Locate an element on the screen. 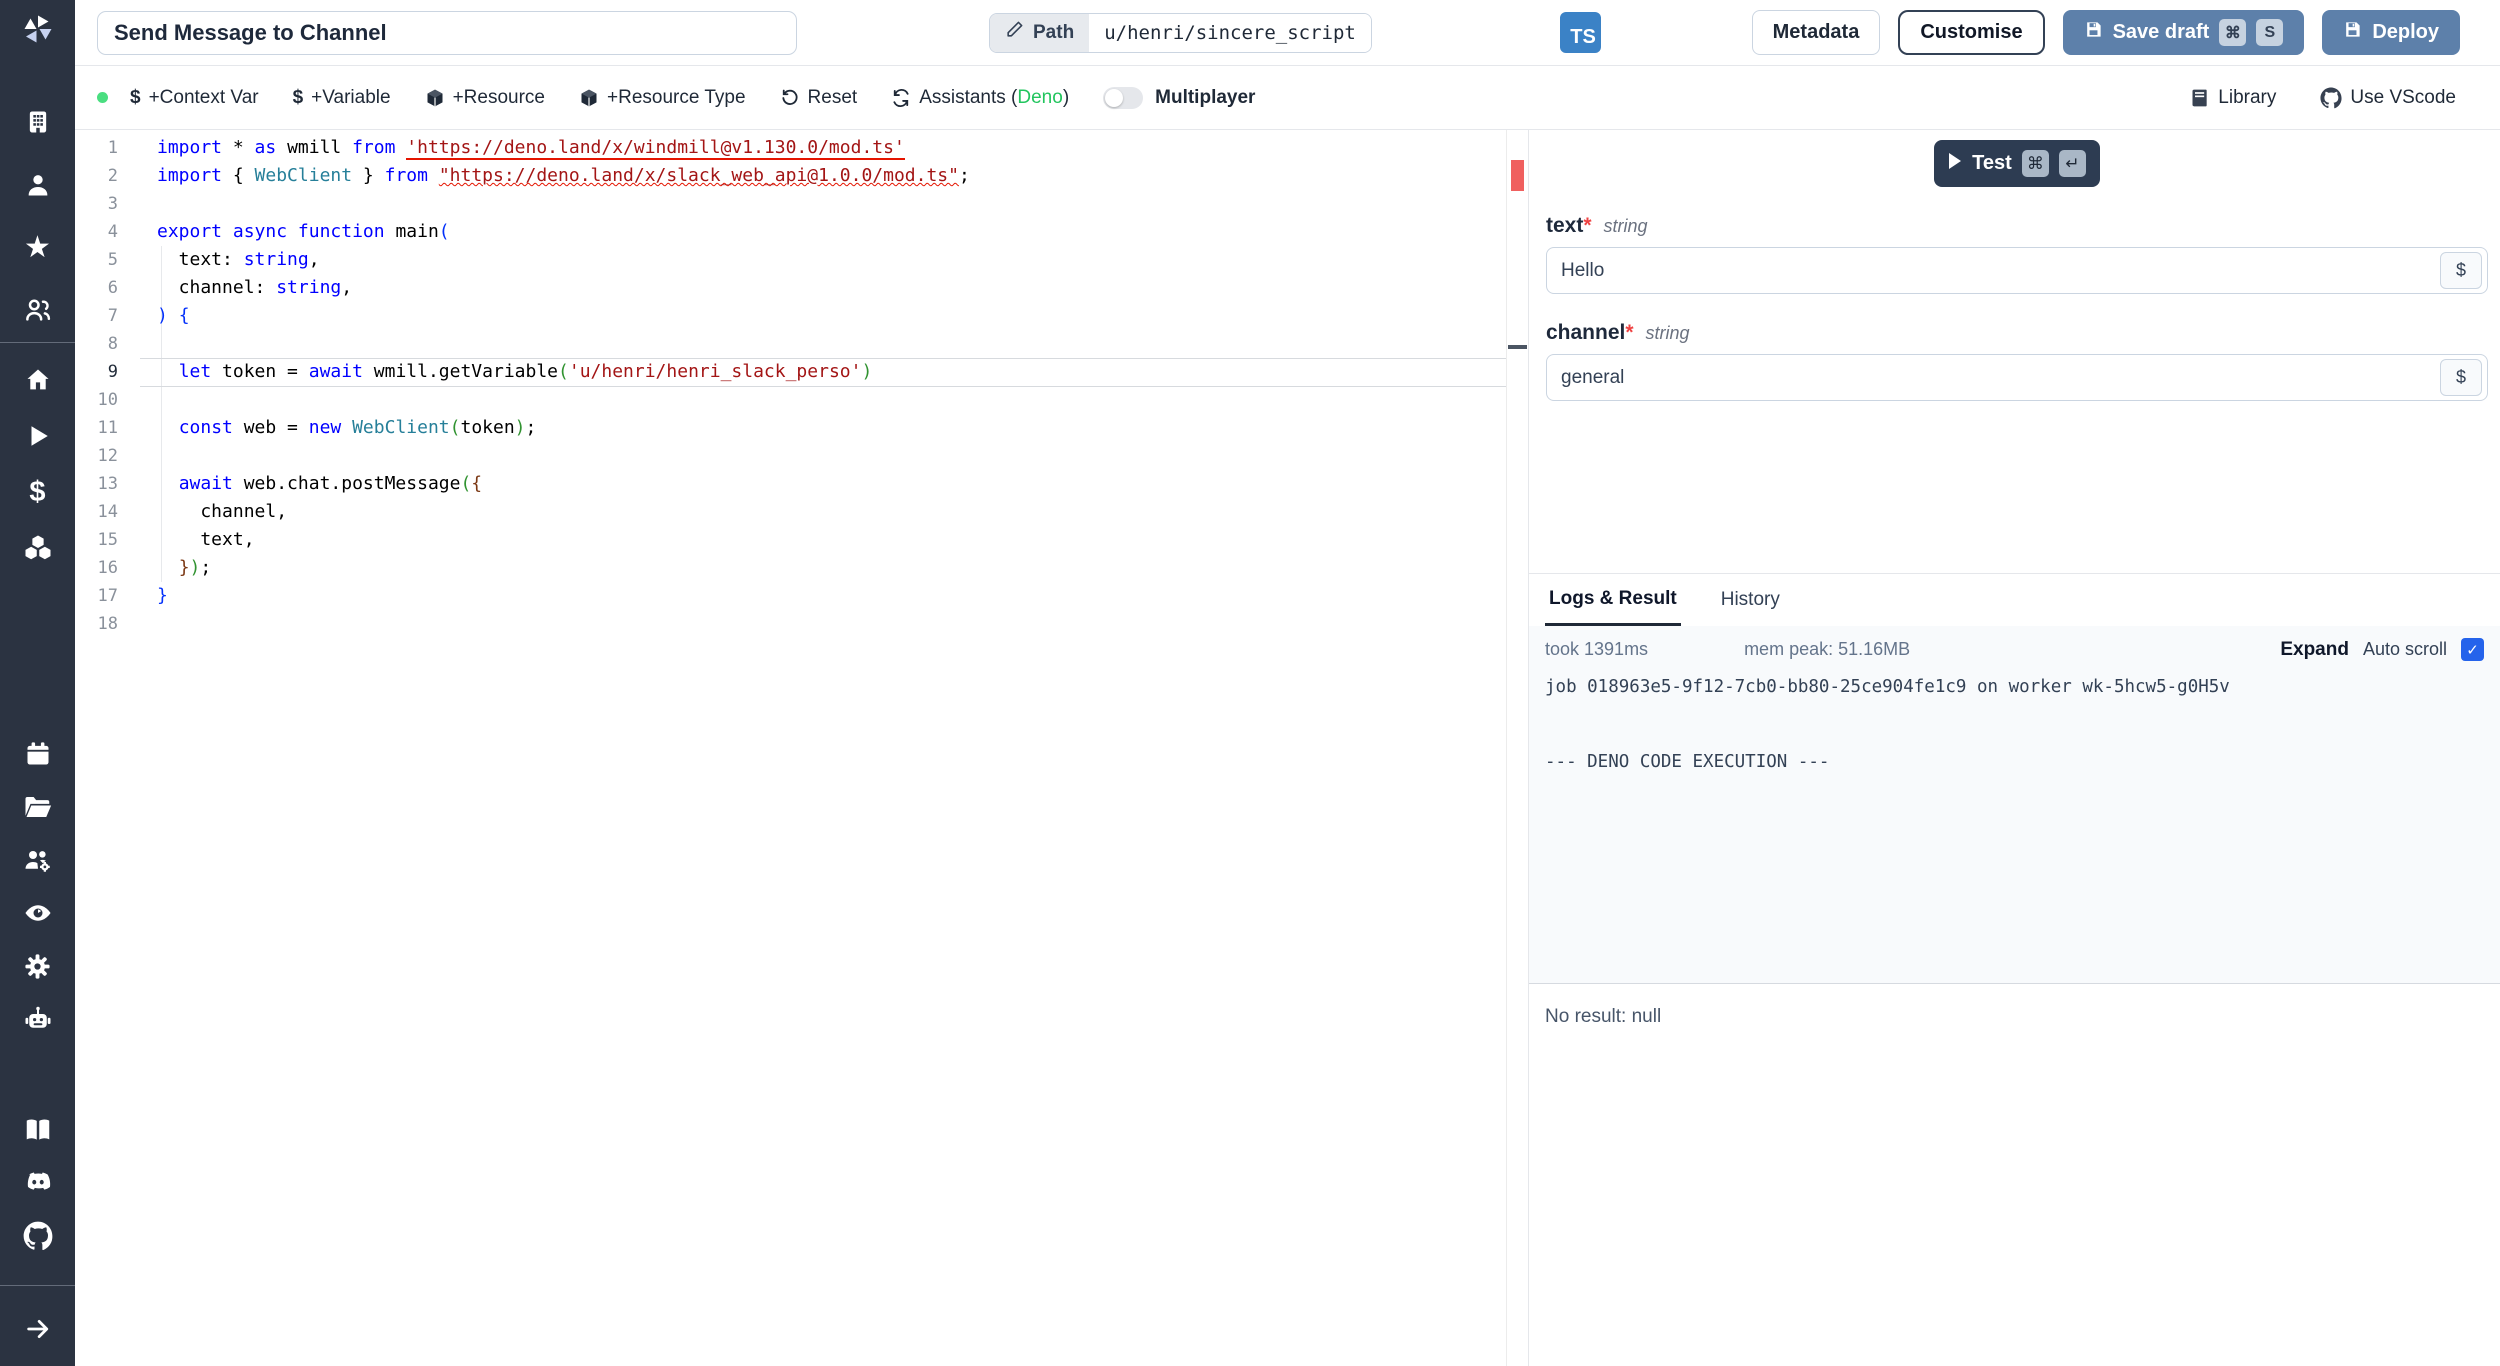 This screenshot has height=1366, width=2500. windmill-logo is located at coordinates (37, 29).